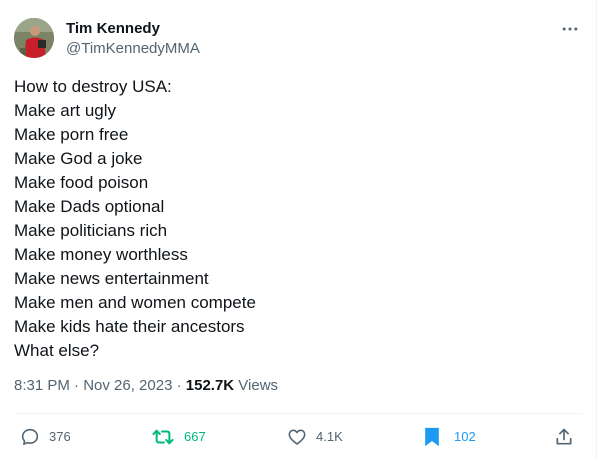 The height and width of the screenshot is (459, 597). I want to click on reply-bubble-icon, so click(30, 436).